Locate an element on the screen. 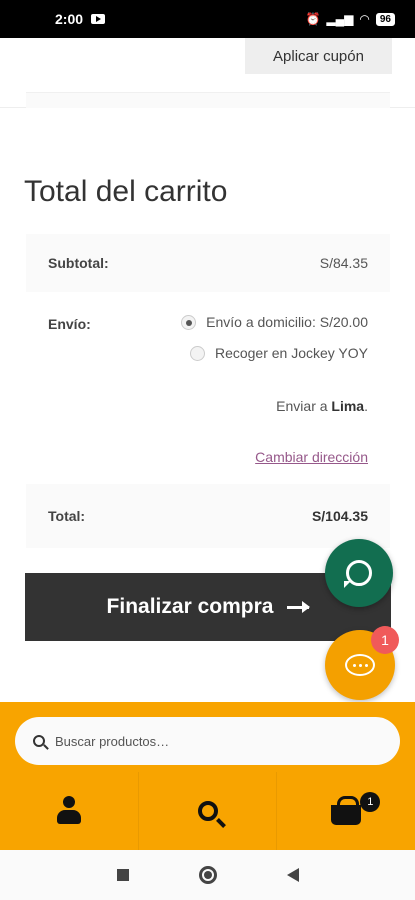 Image resolution: width=415 pixels, height=900 pixels. apply-coupon-button: Aplicar cupón is located at coordinates (318, 56).